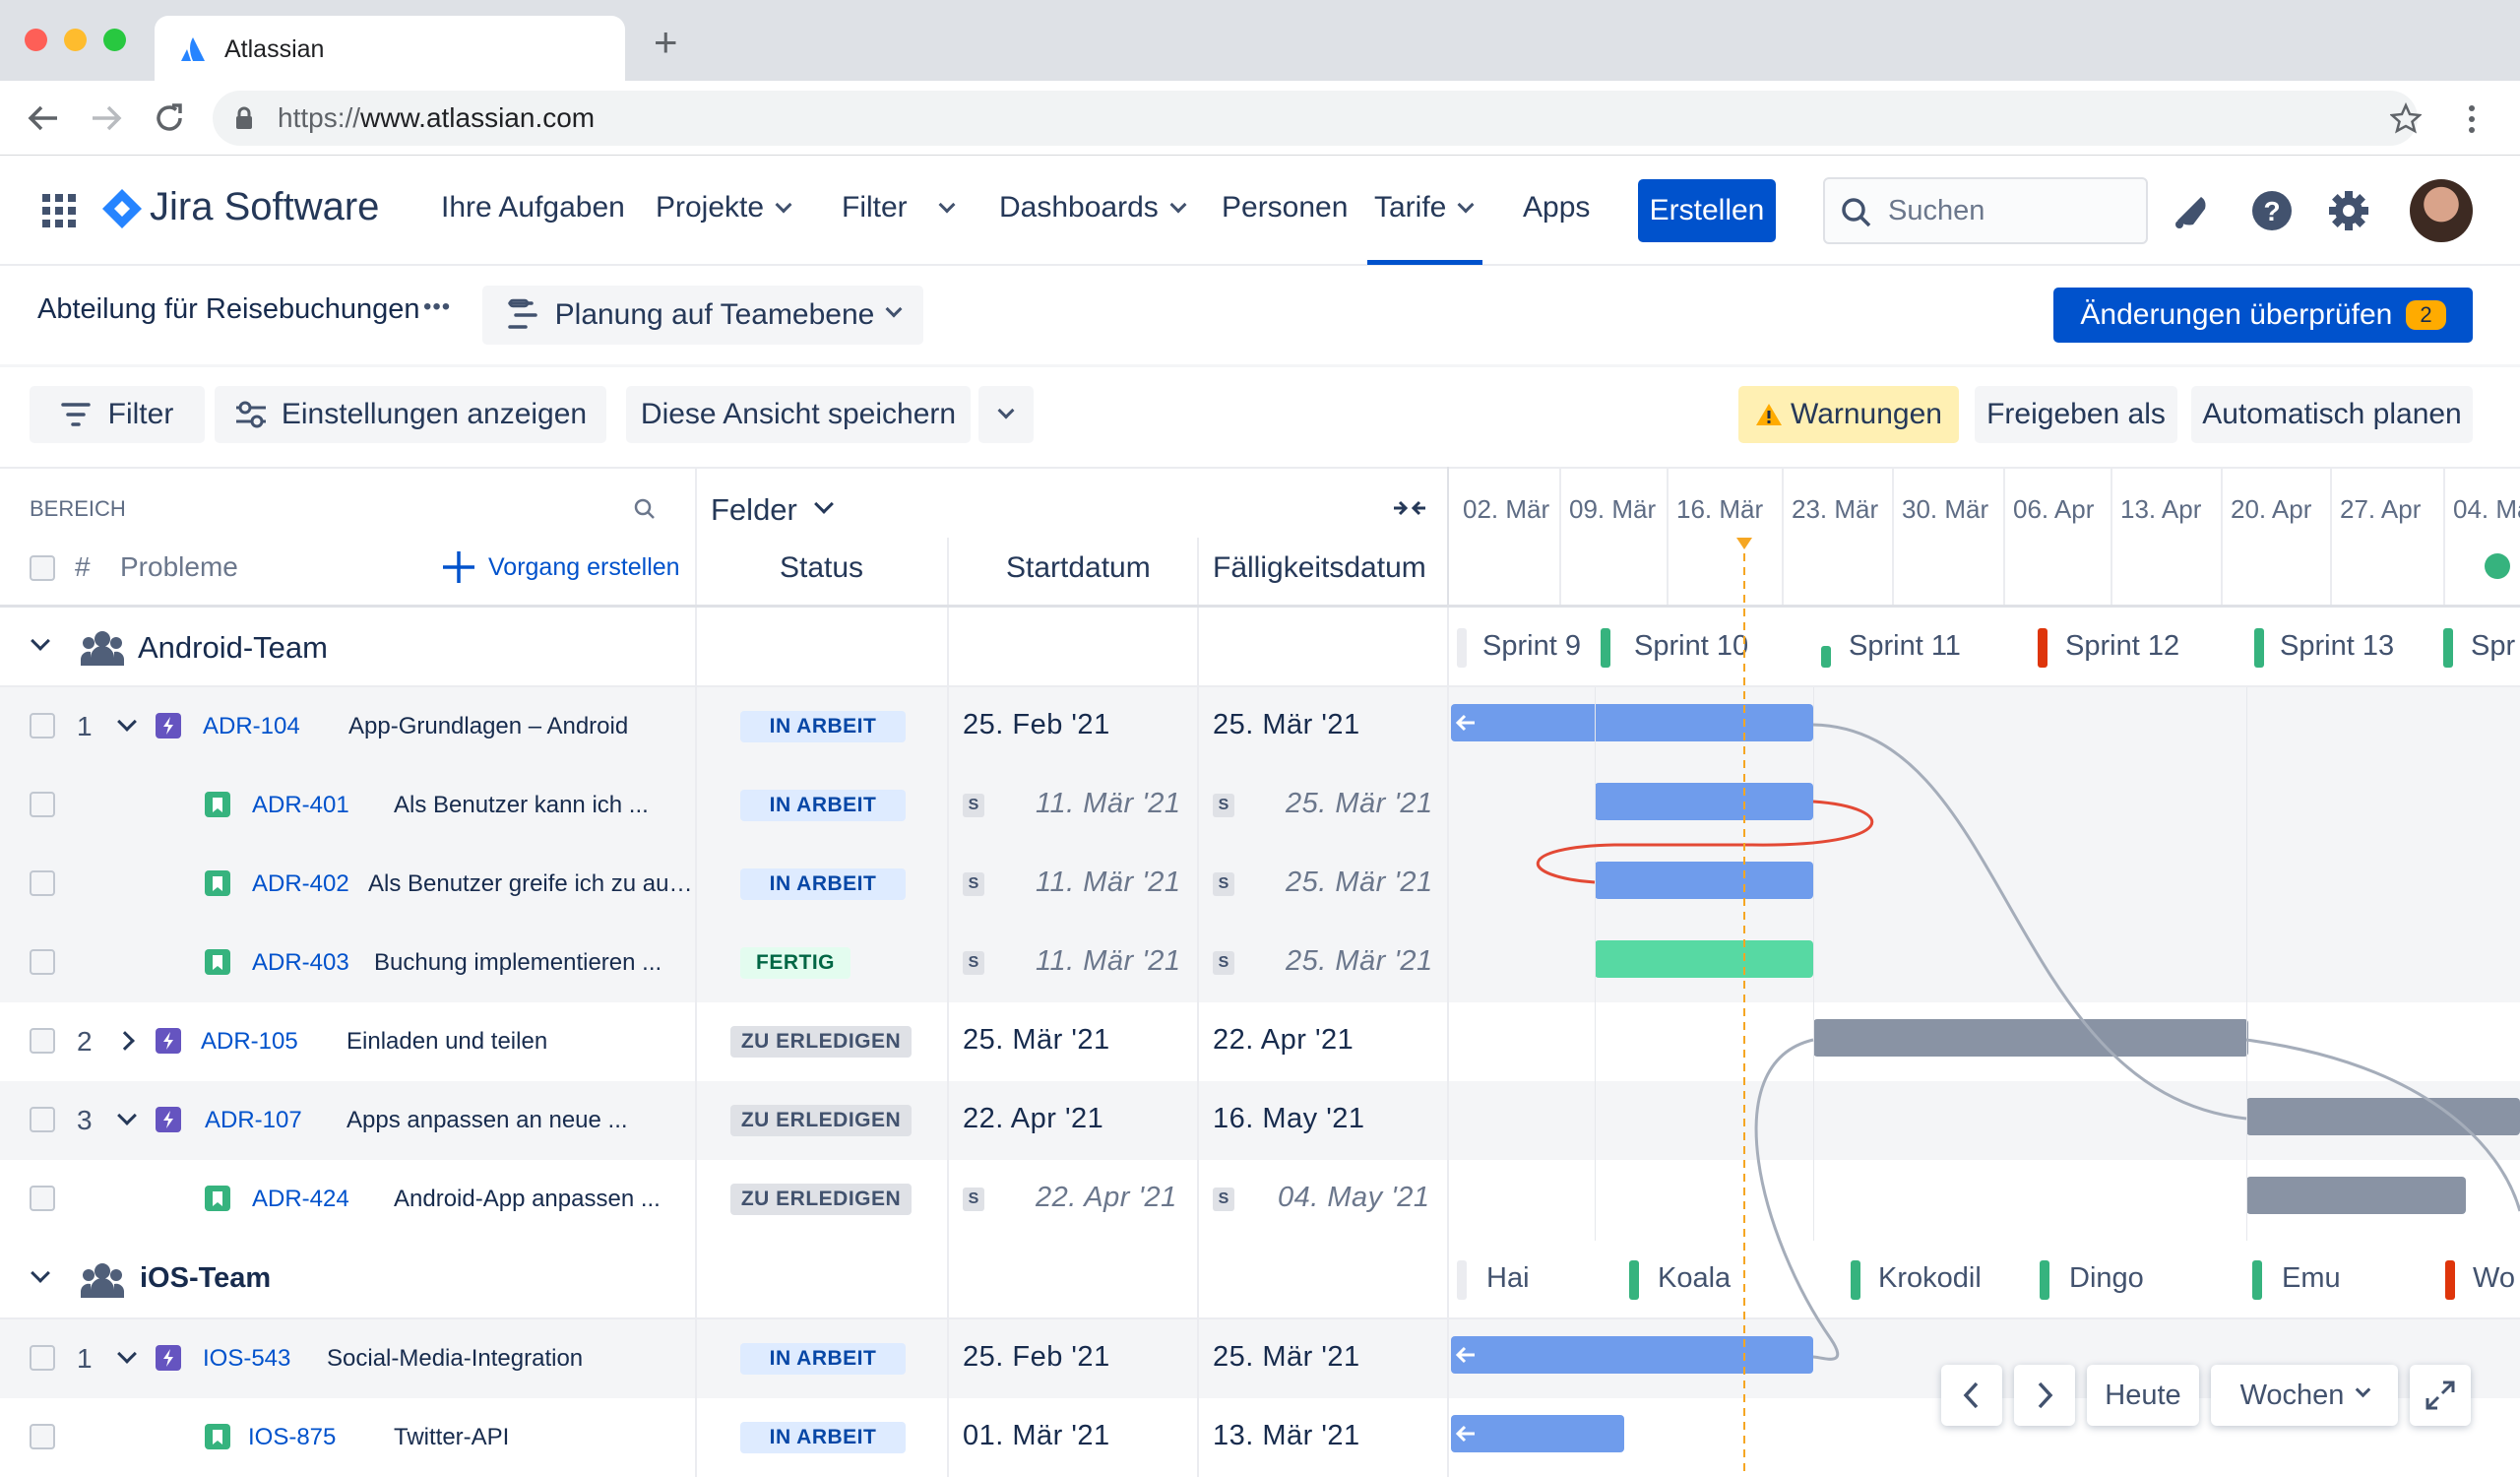 This screenshot has height=1477, width=2520. I want to click on fullscreen-button, so click(2440, 1395).